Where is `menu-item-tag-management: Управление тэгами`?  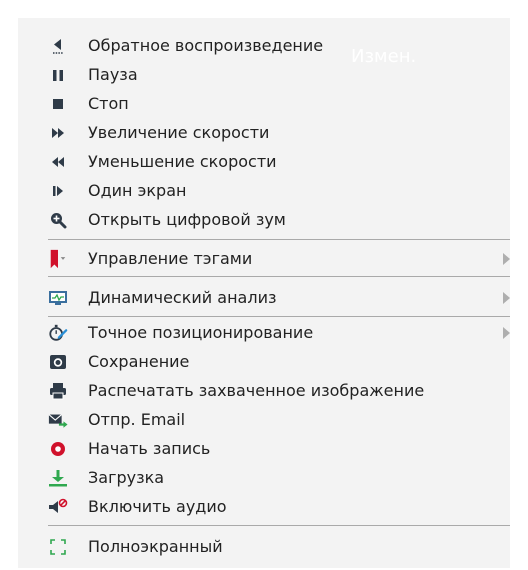
menu-item-tag-management: Управление тэгами is located at coordinates (264, 258).